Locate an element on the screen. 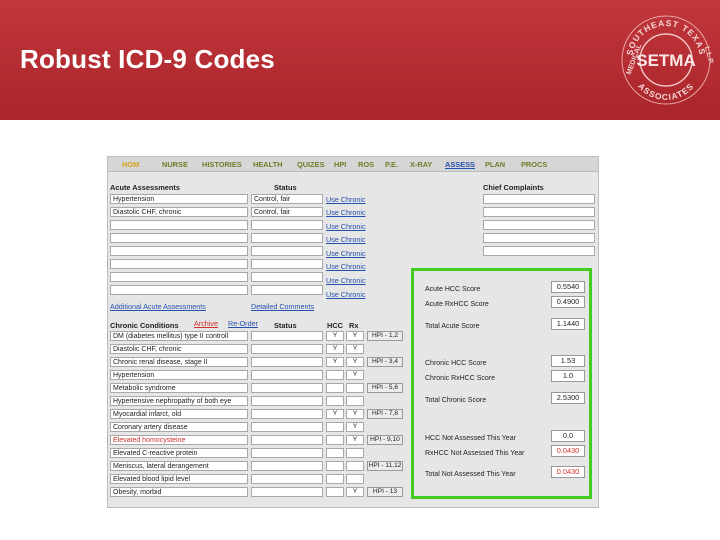 Image resolution: width=720 pixels, height=540 pixels. chronic-condition-field: Elevated blood lipid level is located at coordinates (179, 479).